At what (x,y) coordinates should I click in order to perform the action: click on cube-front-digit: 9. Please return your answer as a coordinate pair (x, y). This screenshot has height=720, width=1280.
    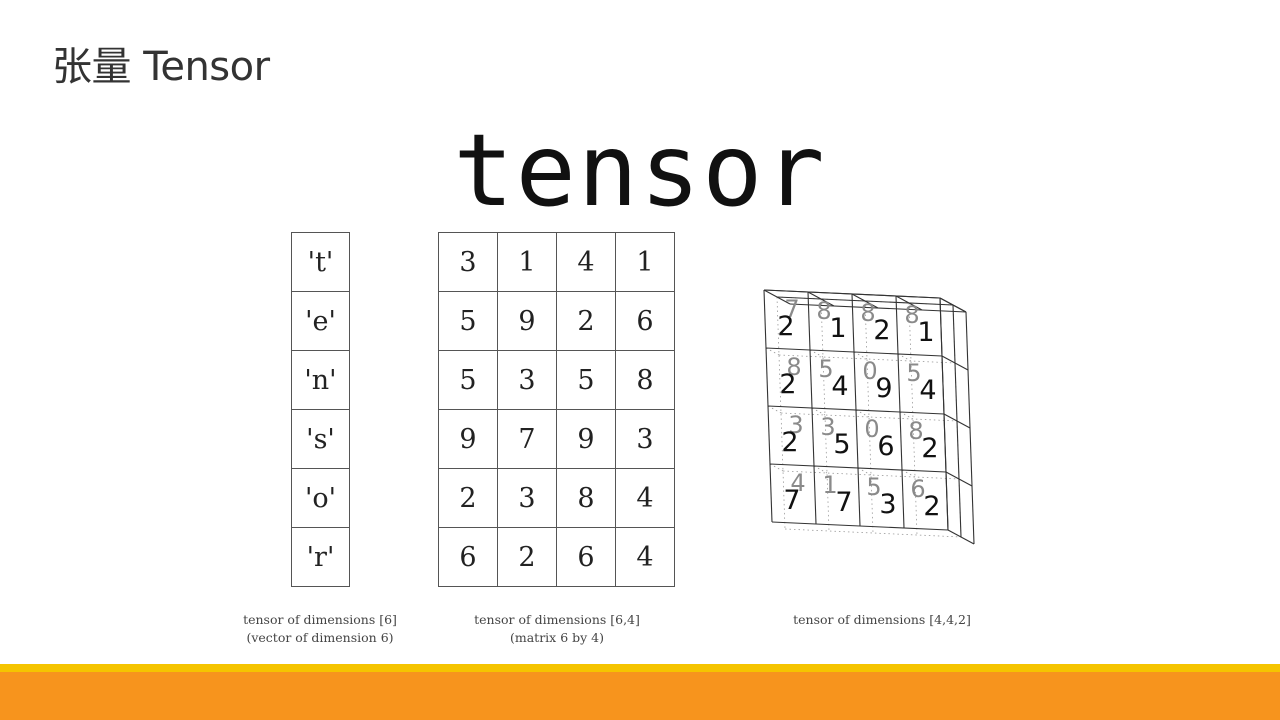
    Looking at the image, I should click on (883, 388).